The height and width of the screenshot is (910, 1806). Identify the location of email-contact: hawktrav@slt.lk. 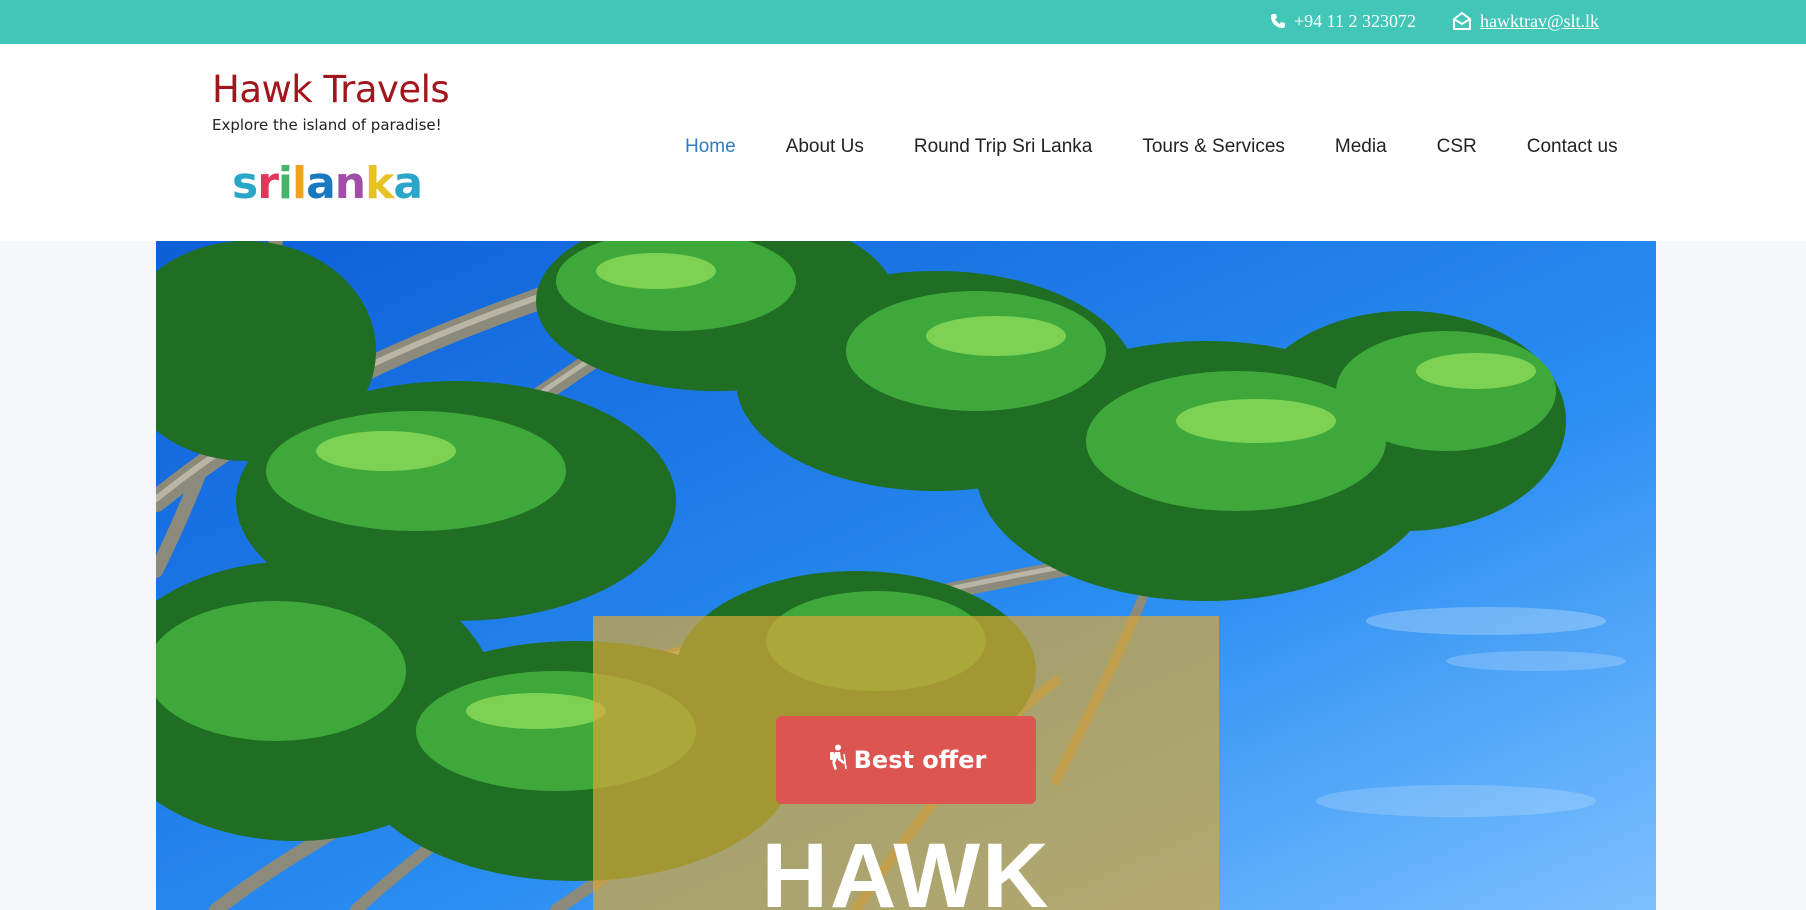
(1525, 21).